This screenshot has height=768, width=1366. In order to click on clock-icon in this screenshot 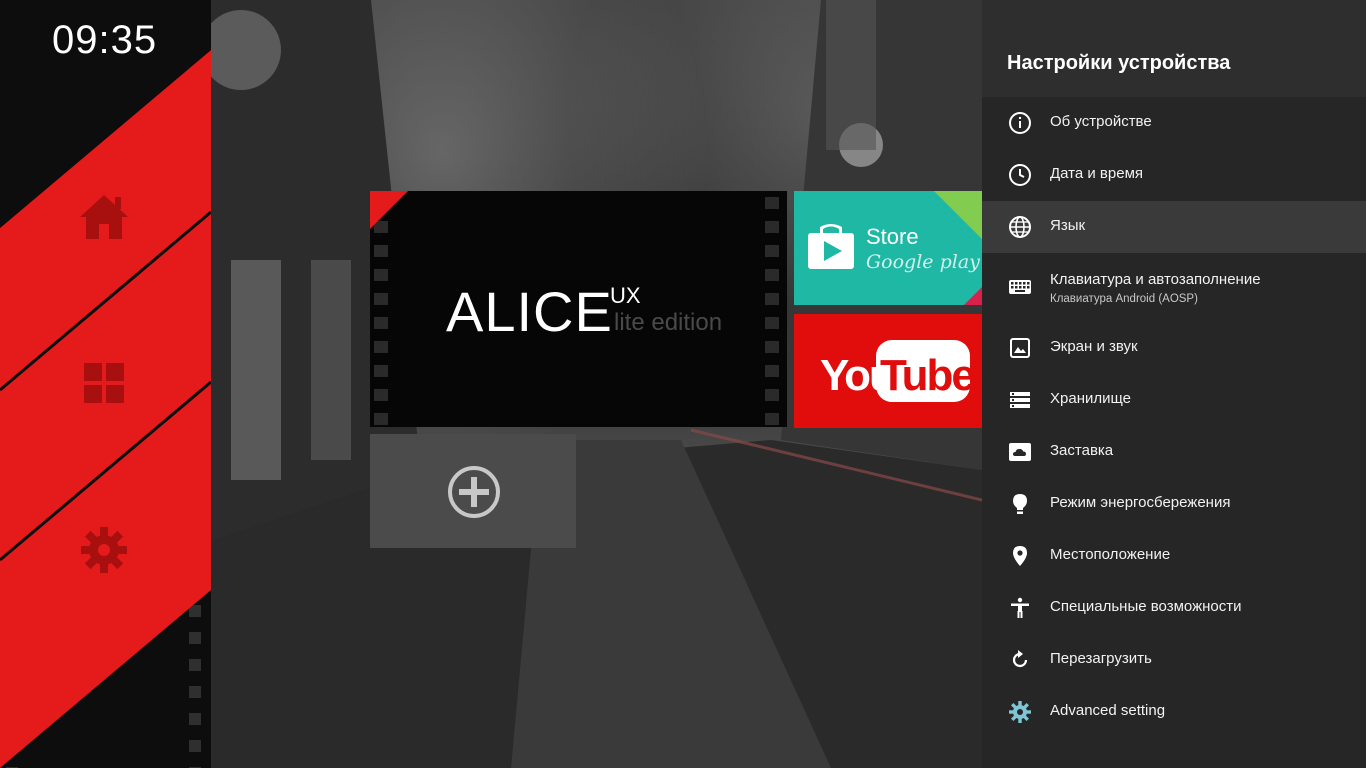, I will do `click(1020, 175)`.